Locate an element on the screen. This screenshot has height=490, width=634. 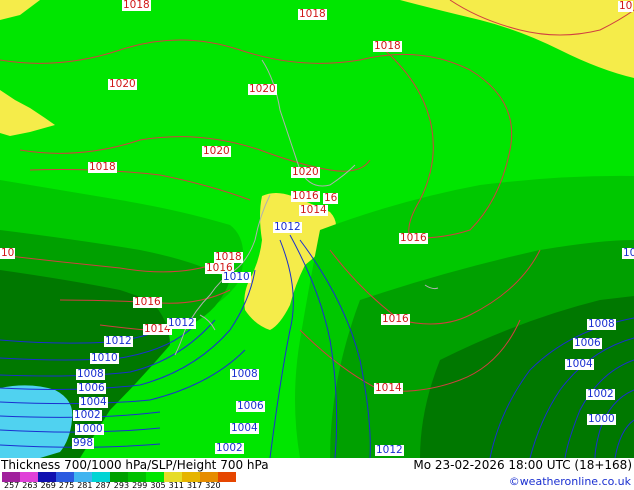
legend-tick: 281 is located at coordinates (85, 485).